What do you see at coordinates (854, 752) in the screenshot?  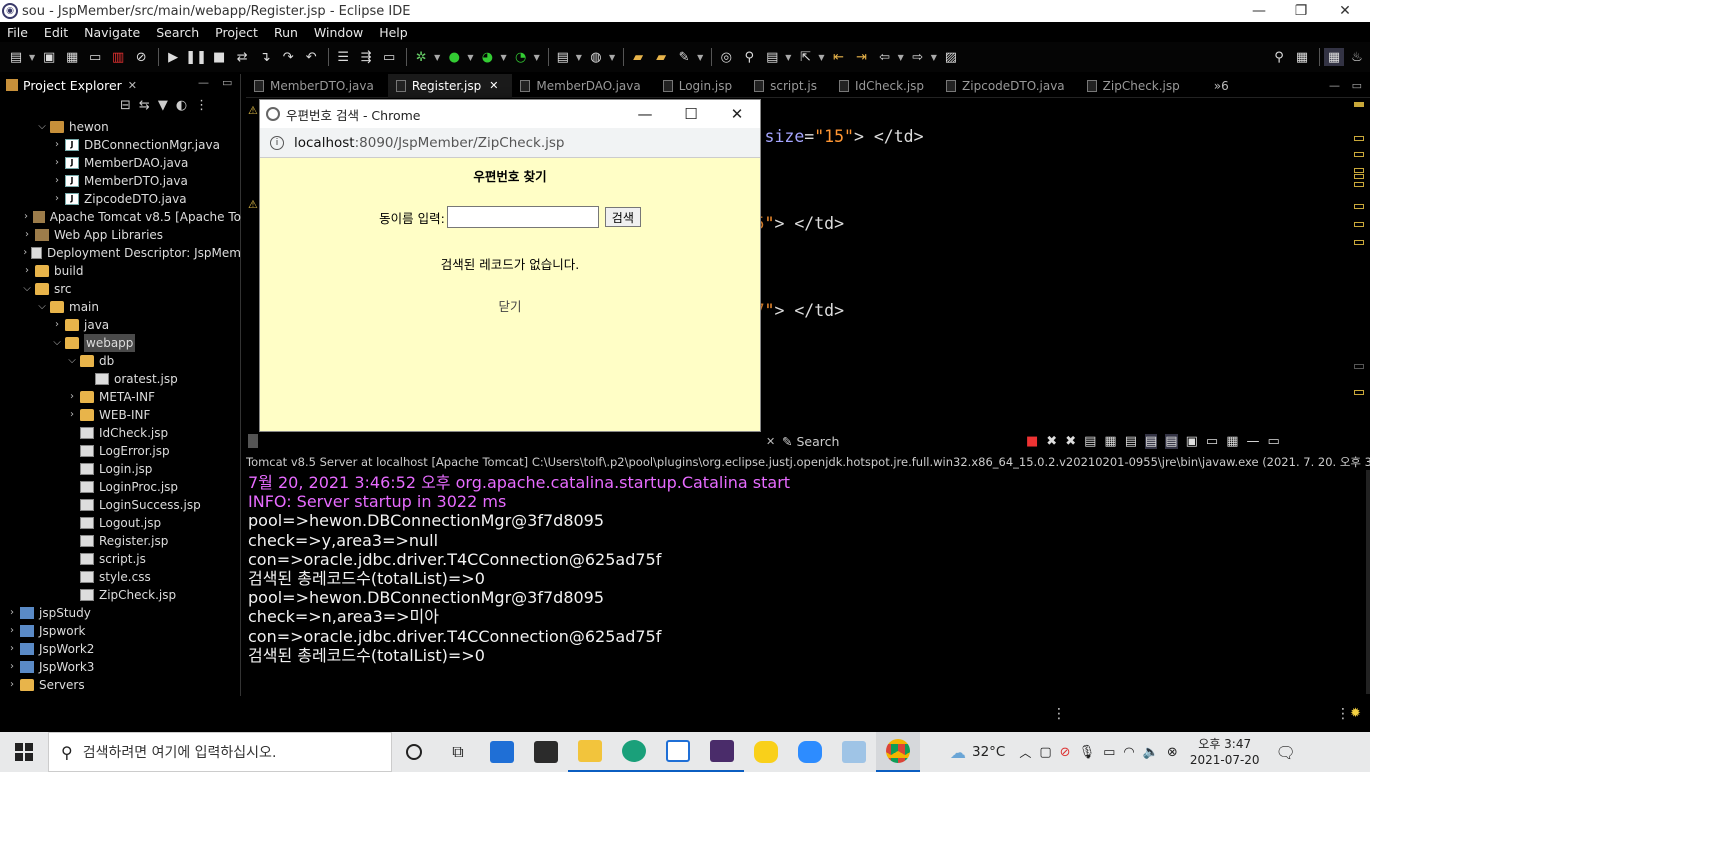 I see `notes-app-icon` at bounding box center [854, 752].